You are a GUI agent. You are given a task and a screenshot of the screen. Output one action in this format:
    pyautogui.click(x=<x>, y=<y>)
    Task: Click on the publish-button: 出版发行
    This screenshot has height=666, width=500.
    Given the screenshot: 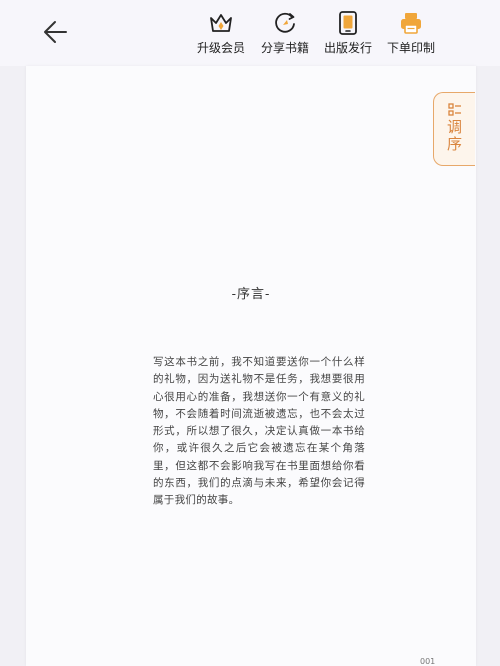 What is the action you would take?
    pyautogui.click(x=348, y=35)
    